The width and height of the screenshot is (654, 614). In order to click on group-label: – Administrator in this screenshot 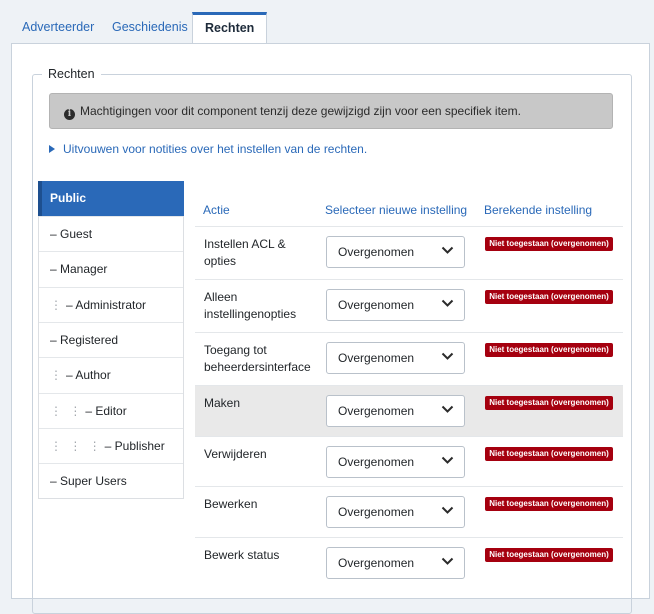, I will do `click(106, 305)`.